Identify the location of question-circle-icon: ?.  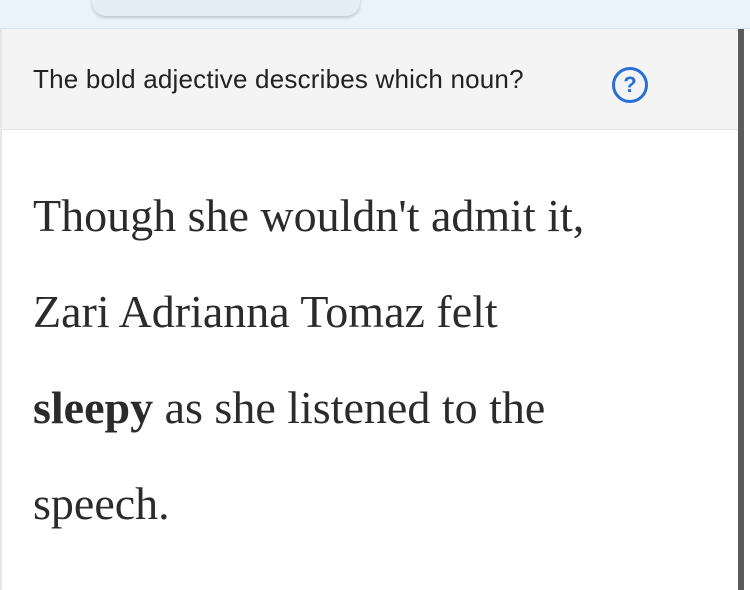
(630, 85).